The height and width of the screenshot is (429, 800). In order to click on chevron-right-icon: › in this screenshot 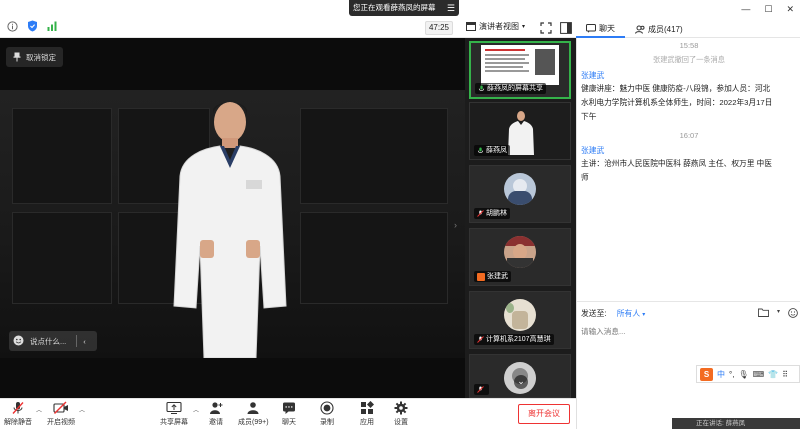, I will do `click(455, 225)`.